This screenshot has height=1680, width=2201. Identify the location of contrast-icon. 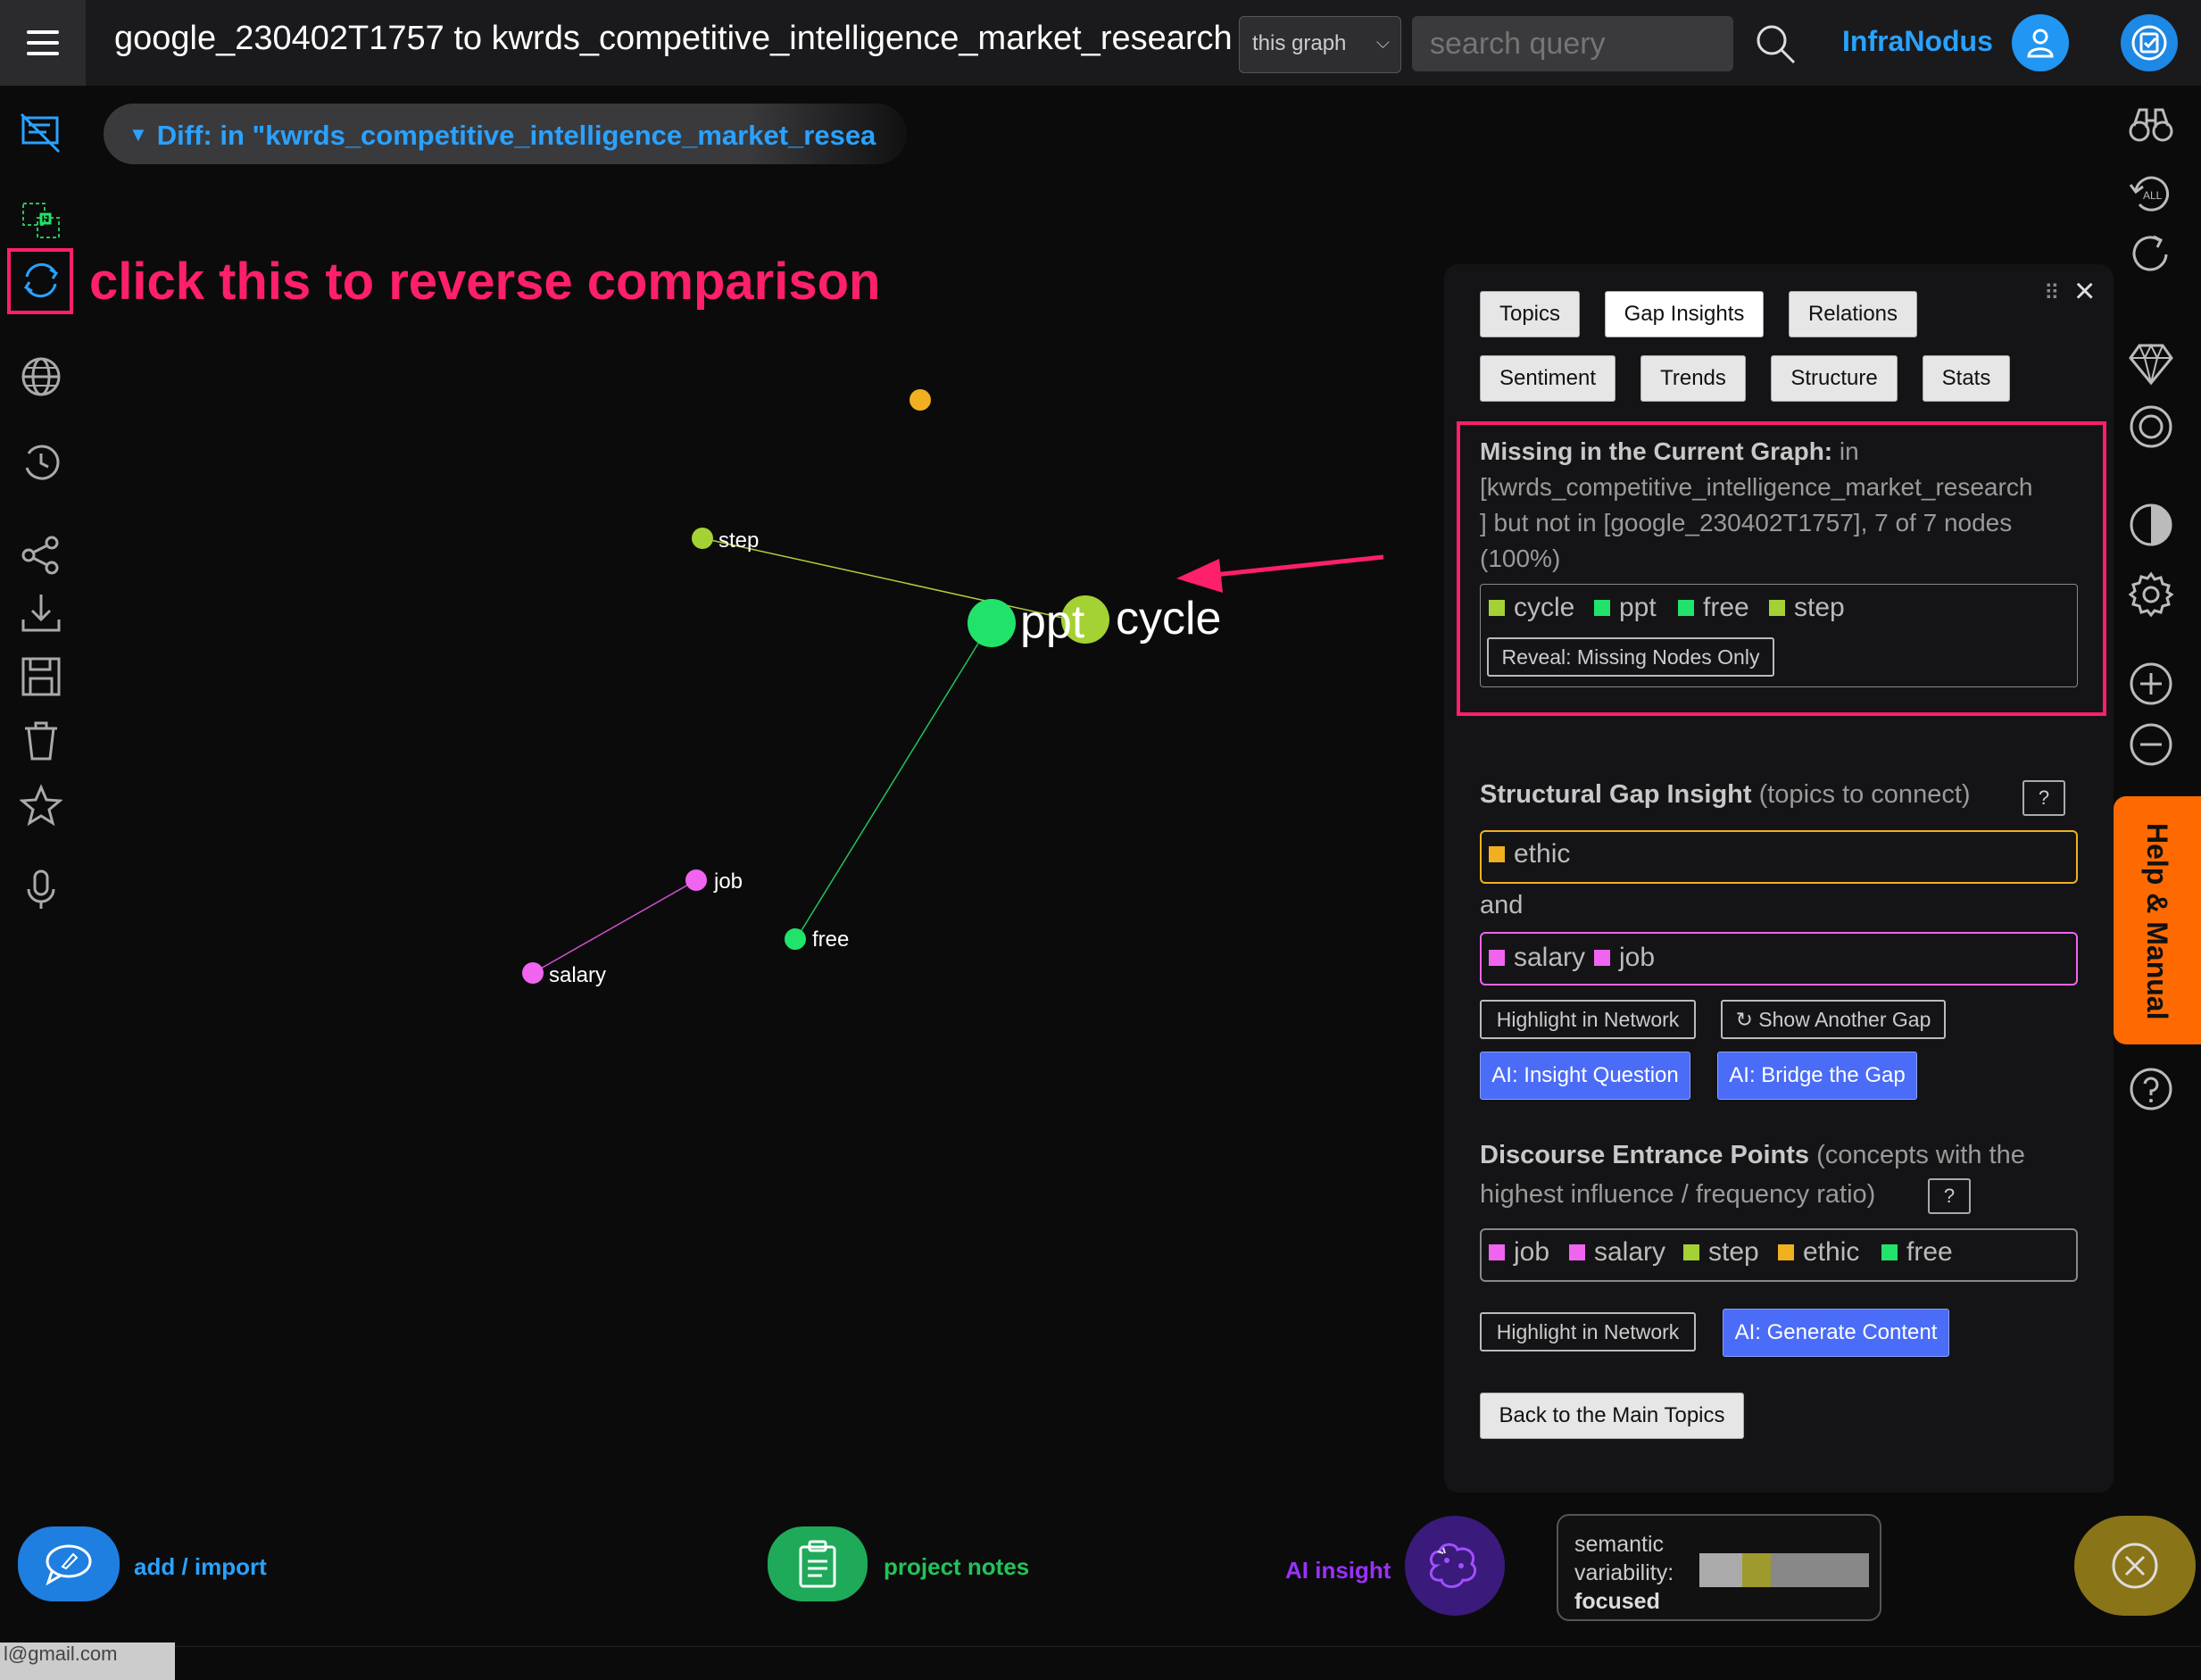
(2151, 525).